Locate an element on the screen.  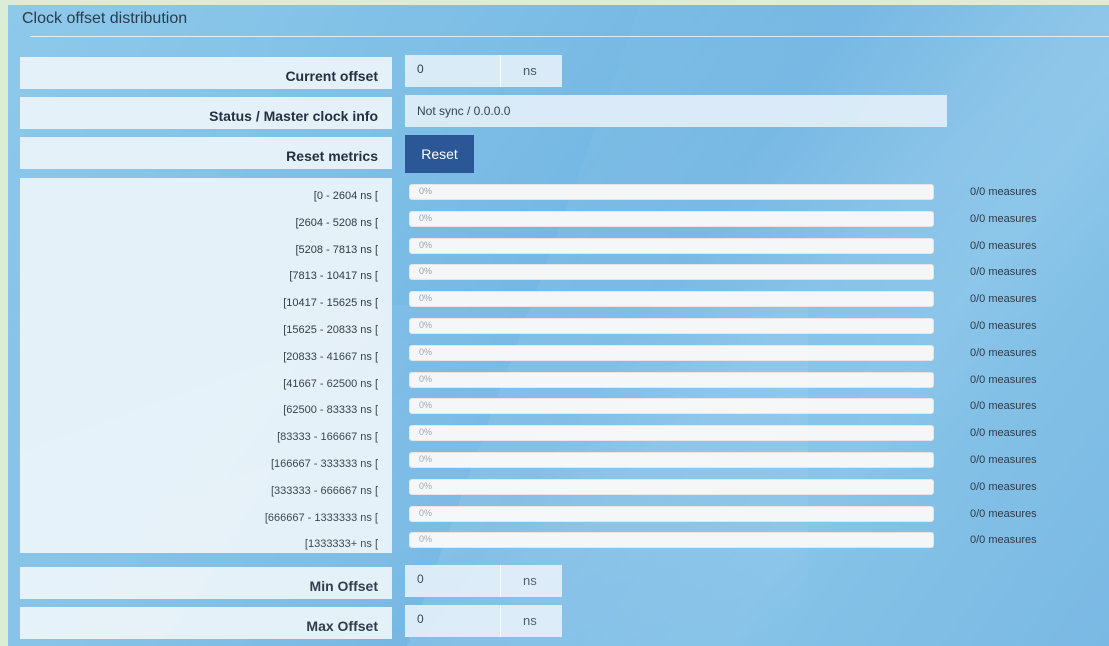
status-value: Not sync / 0.0.0.0 is located at coordinates (676, 111).